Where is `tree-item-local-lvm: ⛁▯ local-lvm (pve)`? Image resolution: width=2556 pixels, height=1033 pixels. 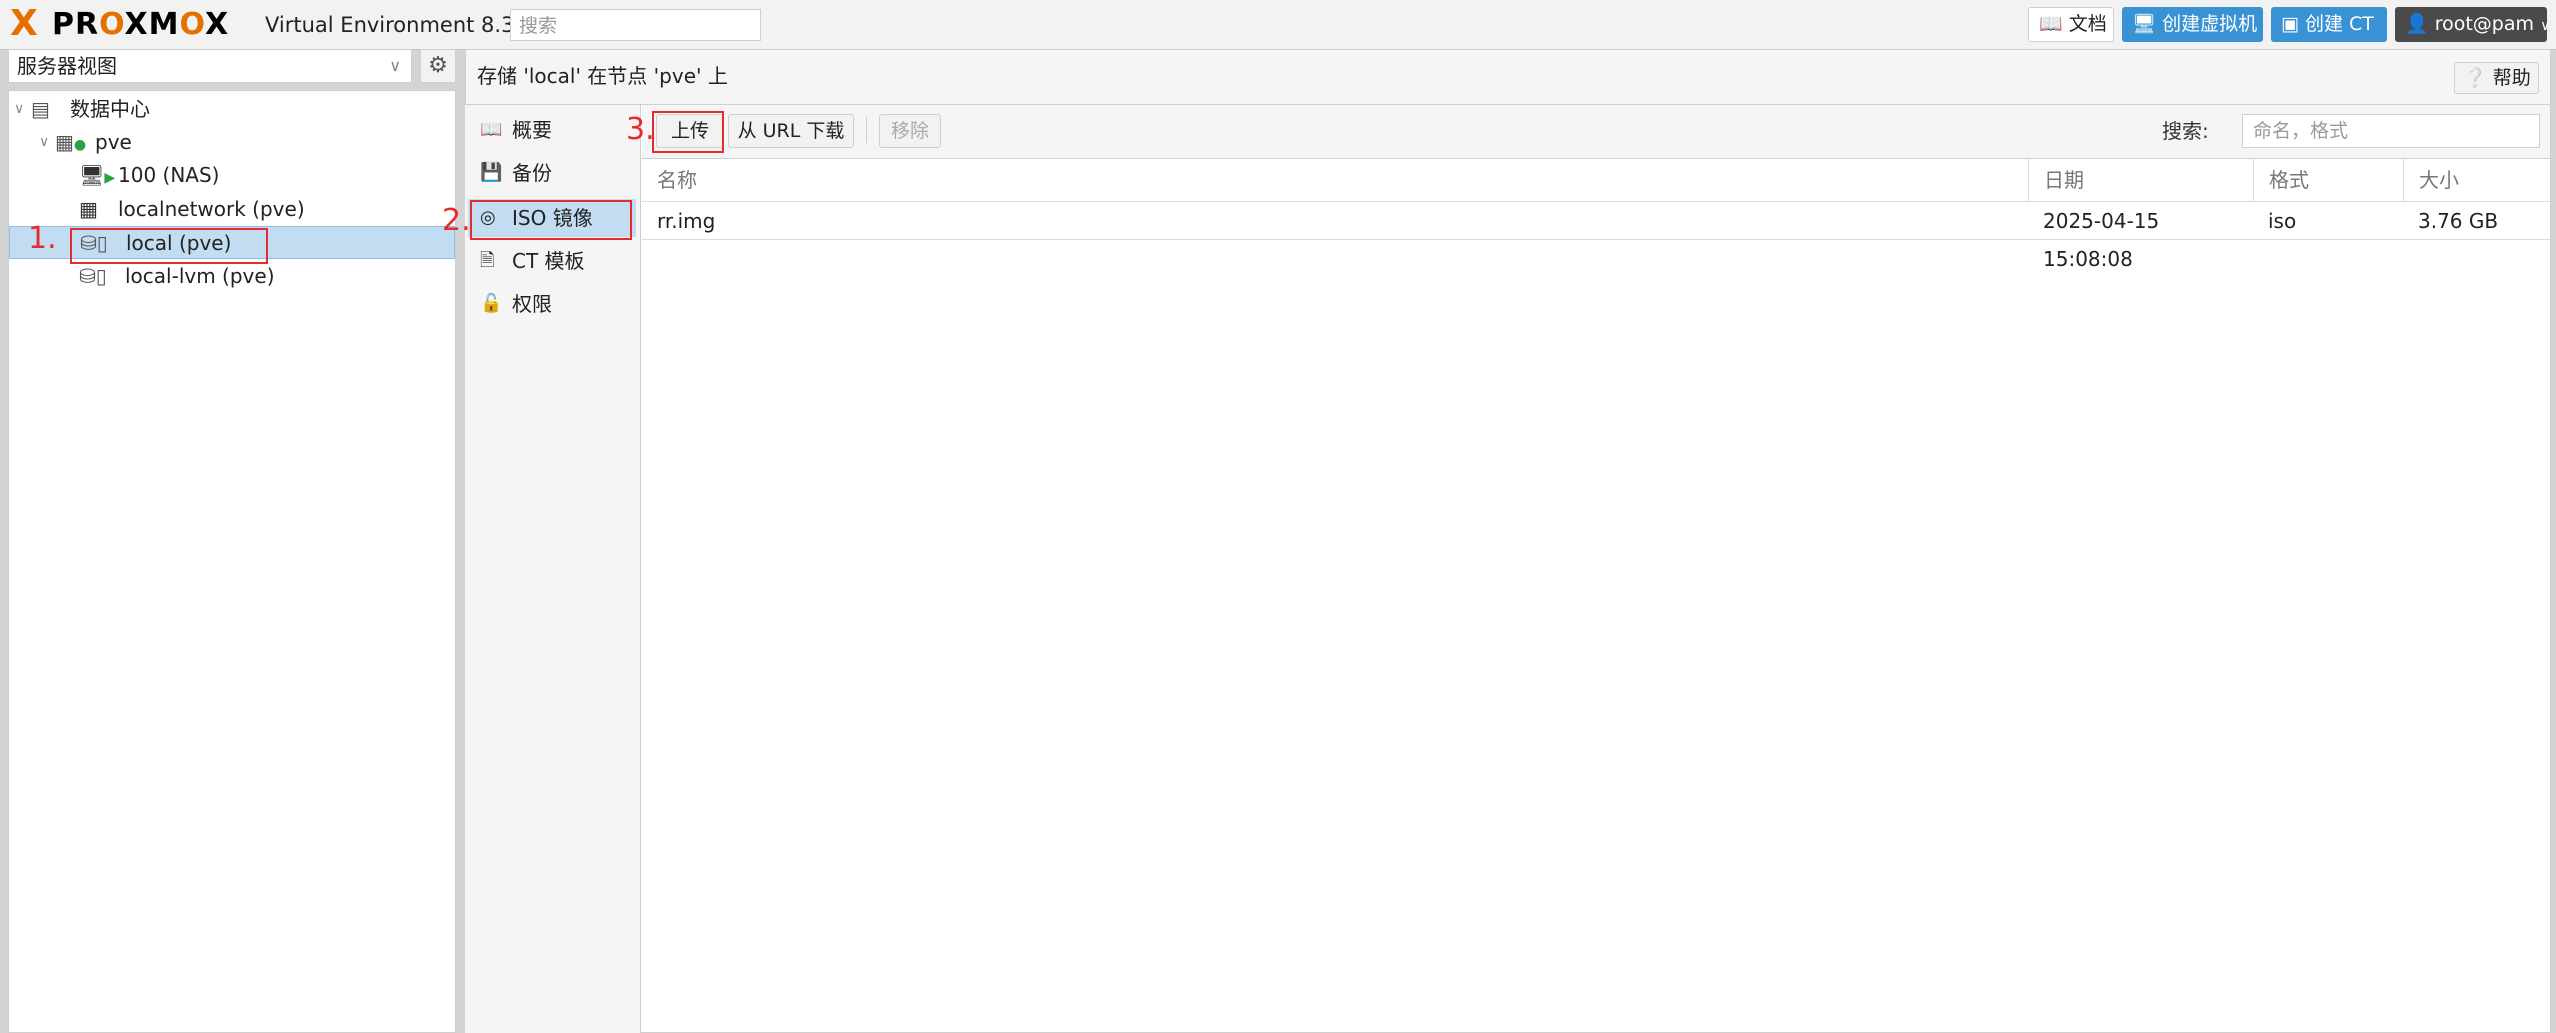
tree-item-local-lvm: ⛁▯ local-lvm (pve) is located at coordinates (232, 276).